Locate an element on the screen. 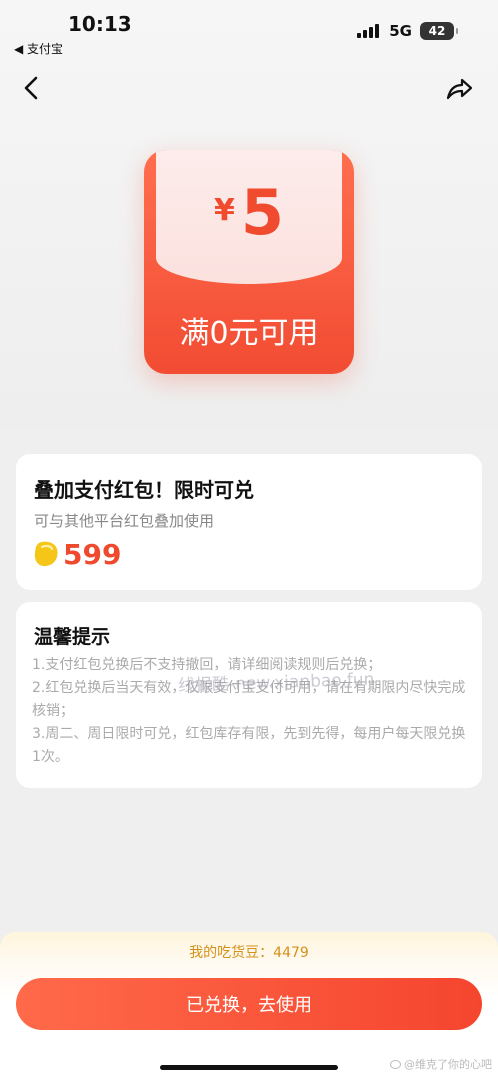 This screenshot has width=498, height=1080. coupon-value: ¥5 is located at coordinates (249, 212).